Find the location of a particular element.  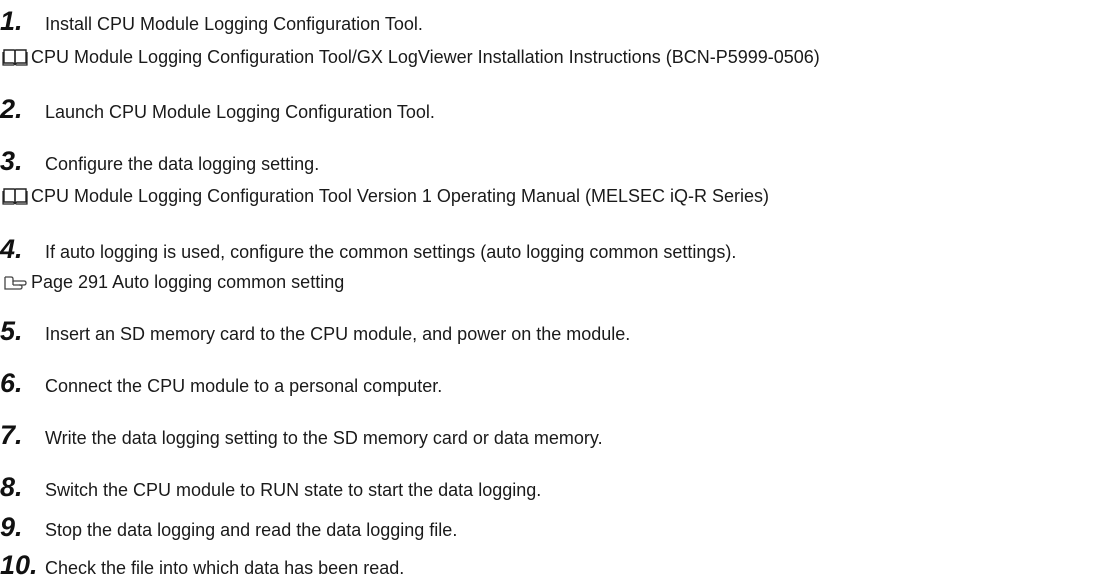

step-number: 1. is located at coordinates (11, 21).